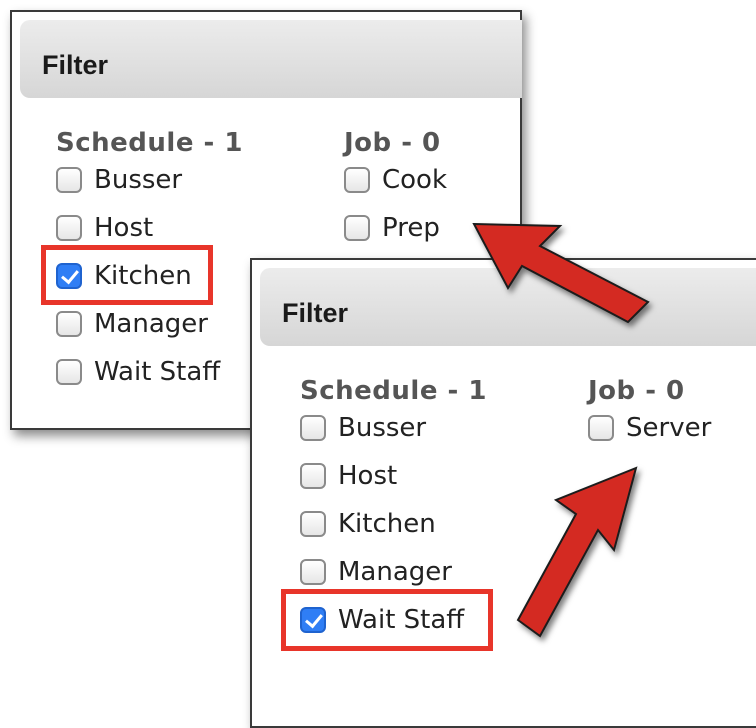  What do you see at coordinates (577, 552) in the screenshot?
I see `arrow-pointing-to-server-icon` at bounding box center [577, 552].